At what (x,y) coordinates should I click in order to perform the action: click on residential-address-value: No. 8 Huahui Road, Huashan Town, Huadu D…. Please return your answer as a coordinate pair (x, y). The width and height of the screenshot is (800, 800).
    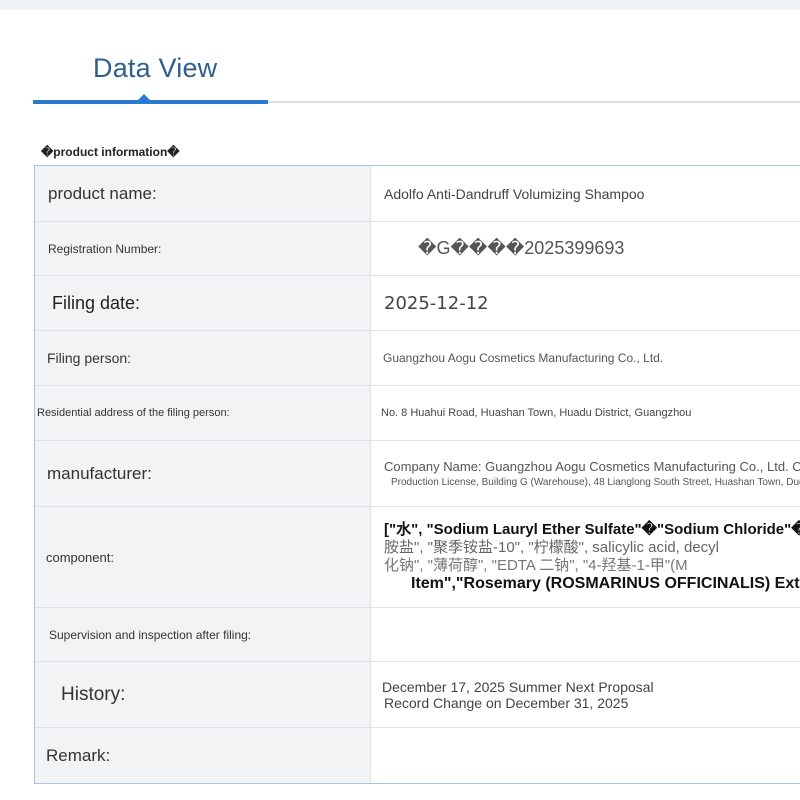
    Looking at the image, I should click on (536, 413).